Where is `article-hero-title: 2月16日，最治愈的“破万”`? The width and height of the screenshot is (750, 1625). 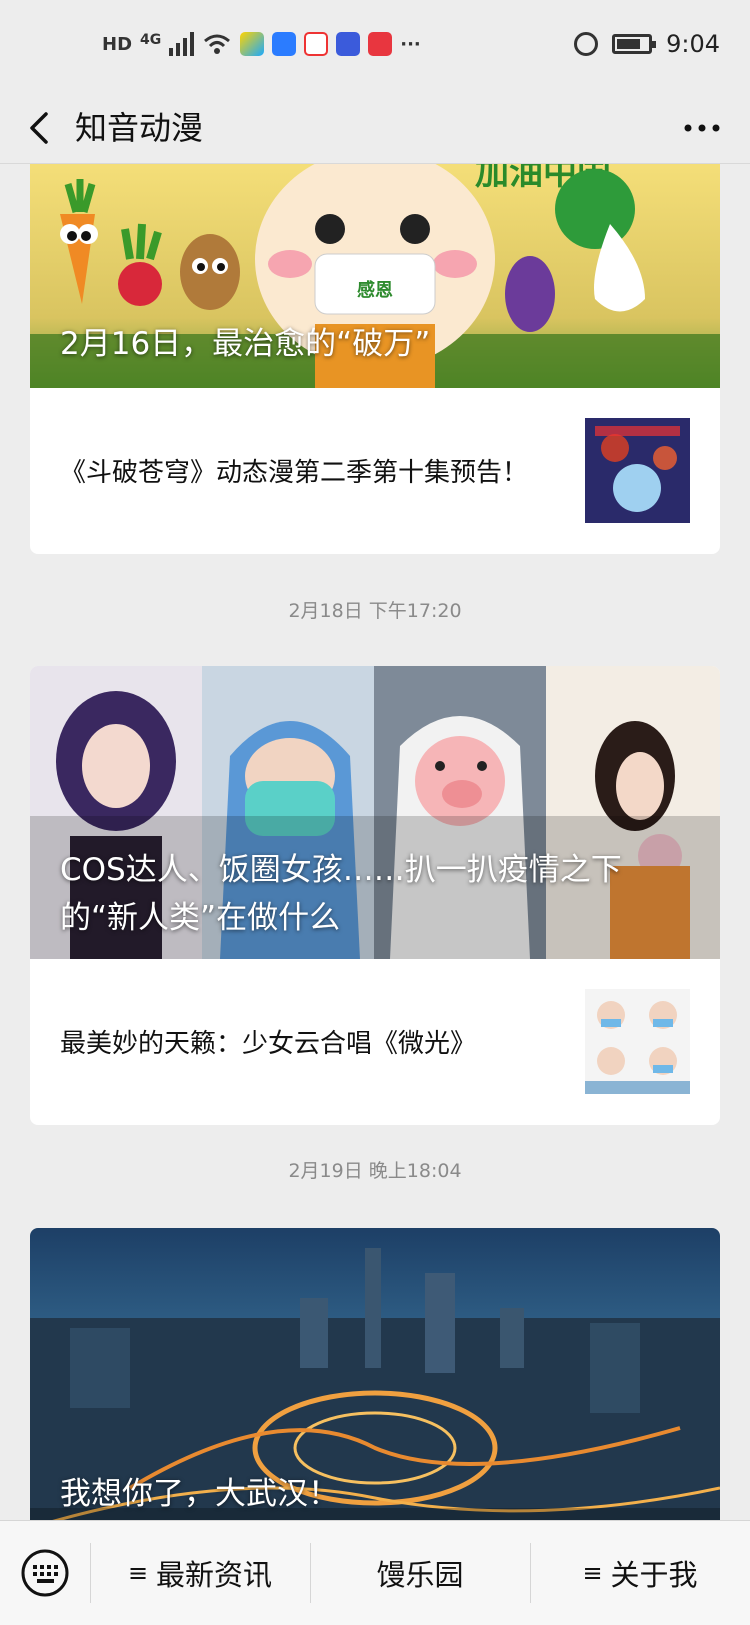 article-hero-title: 2月16日，最治愈的“破万” is located at coordinates (245, 344).